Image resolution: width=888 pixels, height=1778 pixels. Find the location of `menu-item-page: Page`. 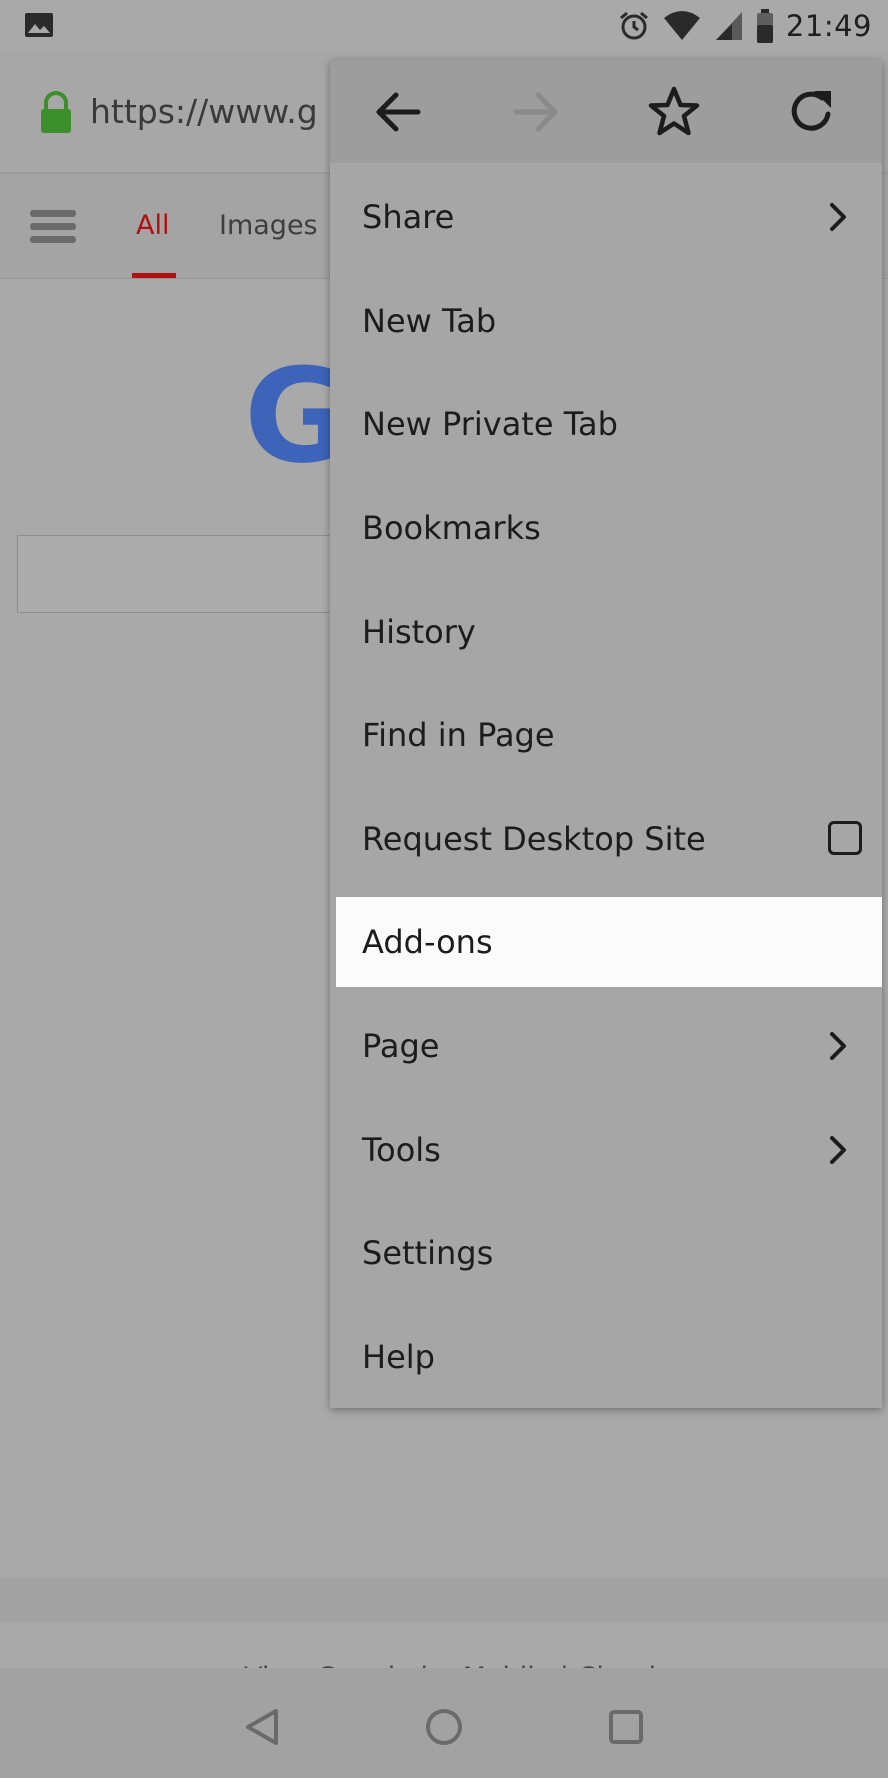

menu-item-page: Page is located at coordinates (609, 1046).